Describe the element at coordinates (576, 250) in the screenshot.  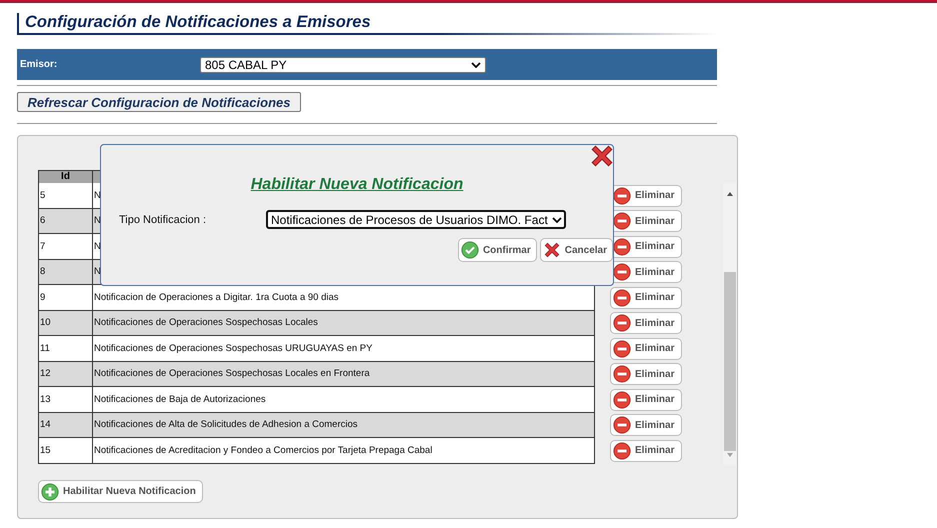
I see `cancel-button: Cancelar` at that location.